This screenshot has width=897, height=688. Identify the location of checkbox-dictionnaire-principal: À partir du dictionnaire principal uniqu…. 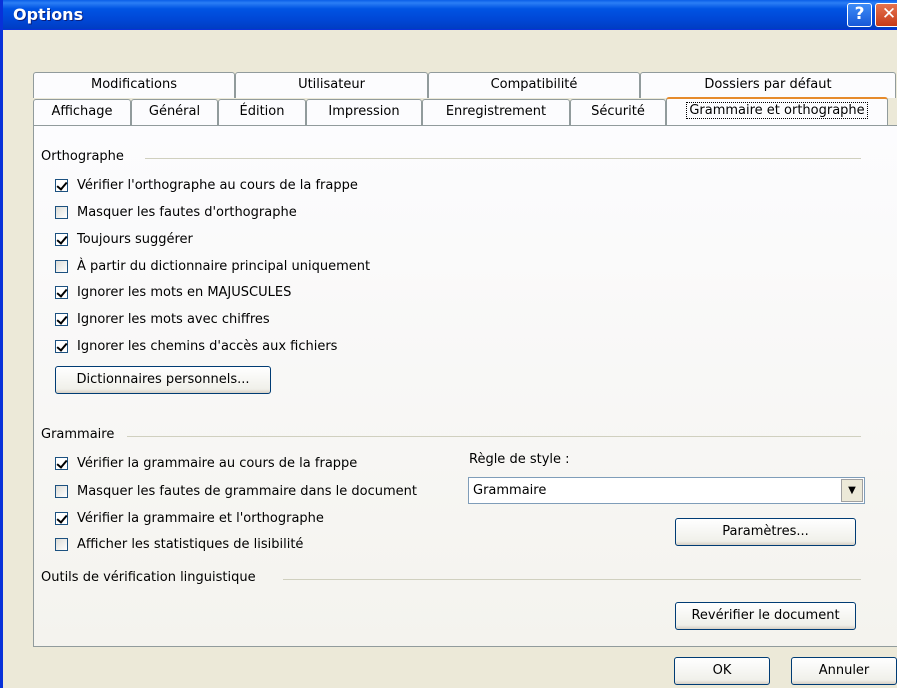
(212, 266).